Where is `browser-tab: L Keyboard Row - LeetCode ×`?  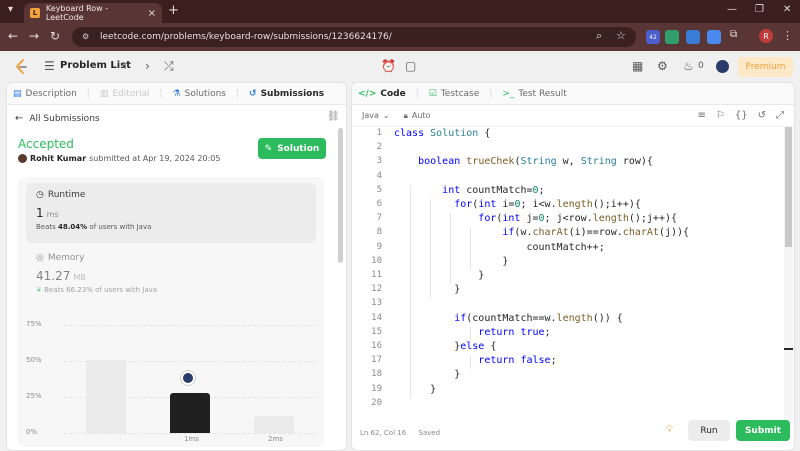
browser-tab: L Keyboard Row - LeetCode × is located at coordinates (93, 13).